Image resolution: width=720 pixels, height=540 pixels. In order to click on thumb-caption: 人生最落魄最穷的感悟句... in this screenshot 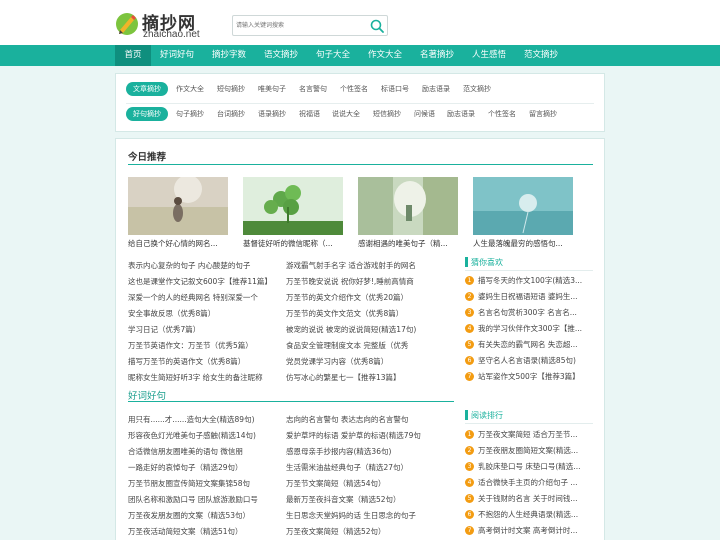, I will do `click(525, 243)`.